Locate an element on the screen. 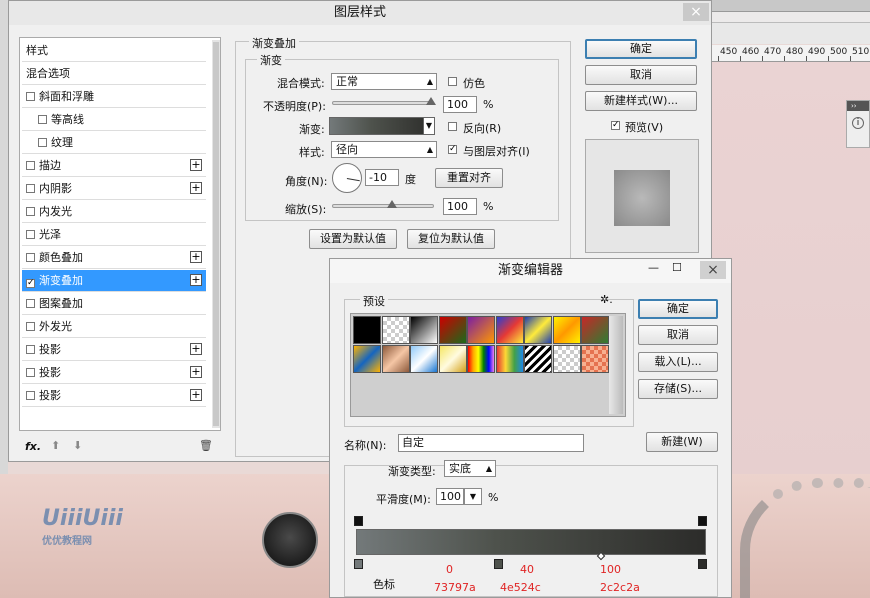  style-item: 外发光 is located at coordinates (114, 327).